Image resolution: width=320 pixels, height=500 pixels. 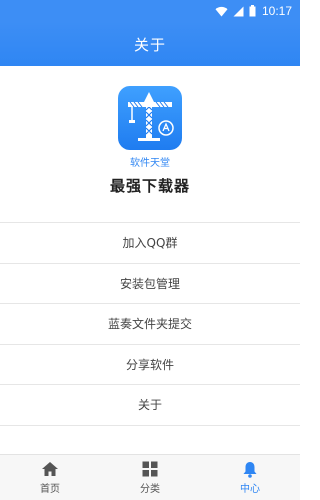 I want to click on logo-caption: 软件天堂, so click(x=150, y=163).